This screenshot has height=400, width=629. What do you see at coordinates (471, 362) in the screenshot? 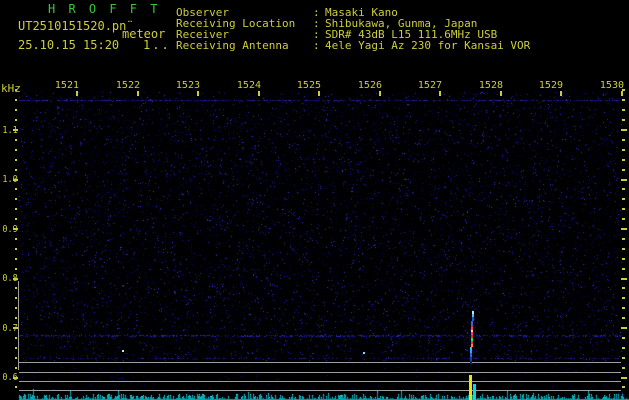
I see `meteor-echo-segment` at bounding box center [471, 362].